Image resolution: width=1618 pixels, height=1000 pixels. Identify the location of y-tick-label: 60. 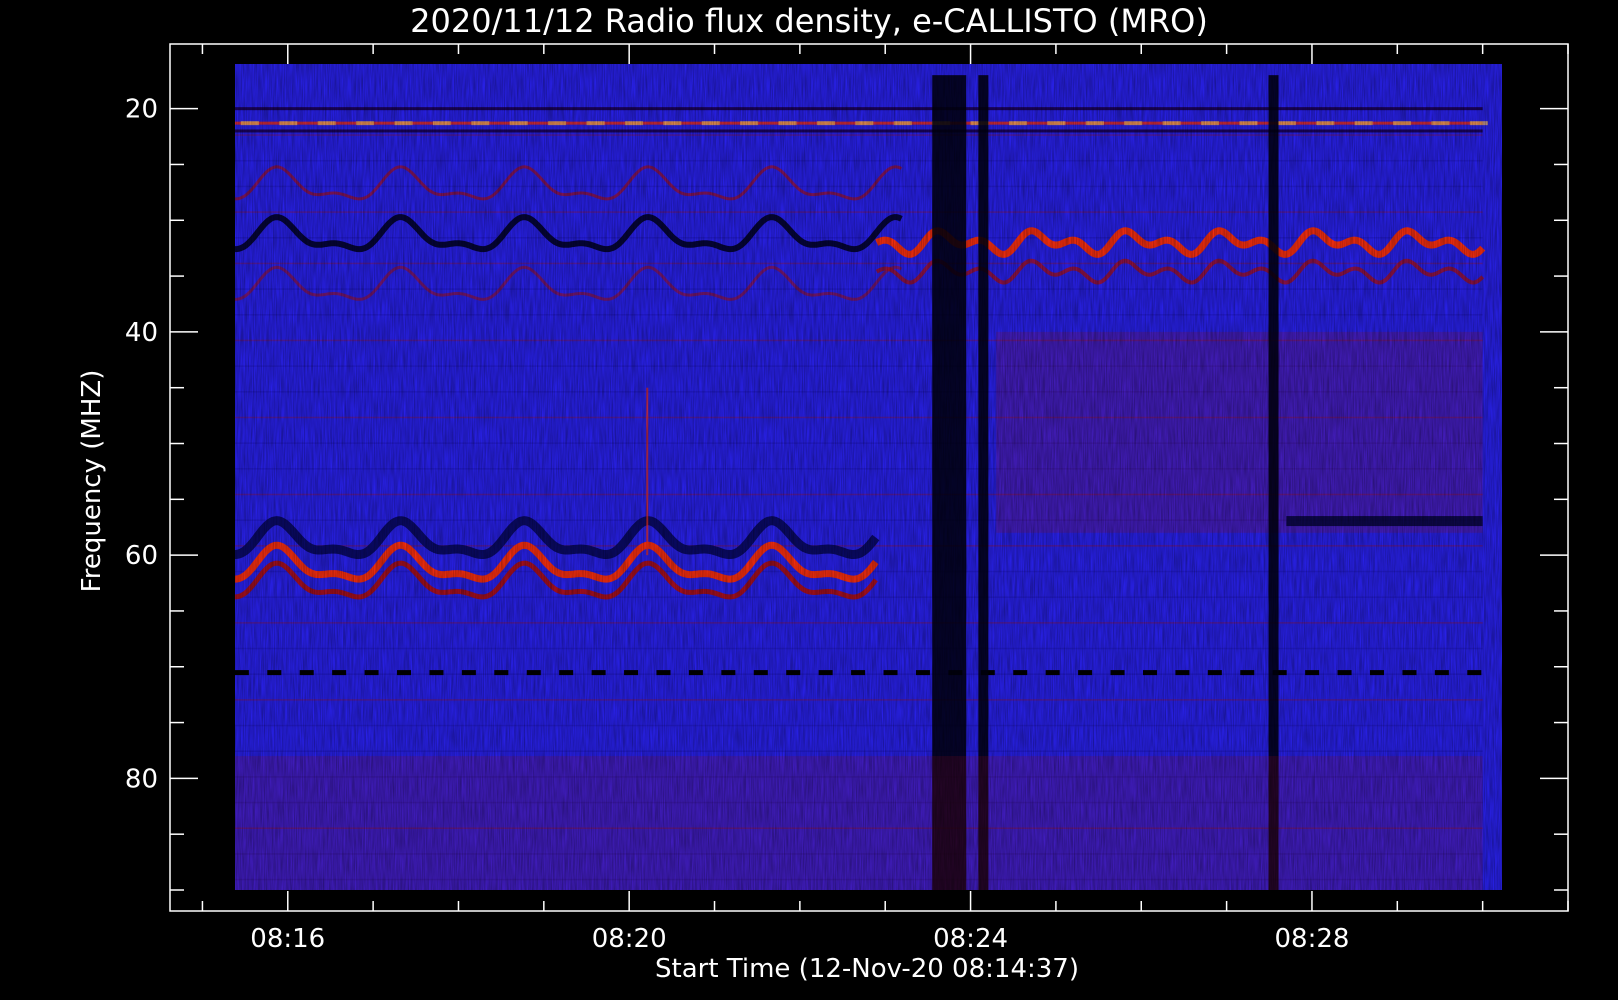
(141, 556).